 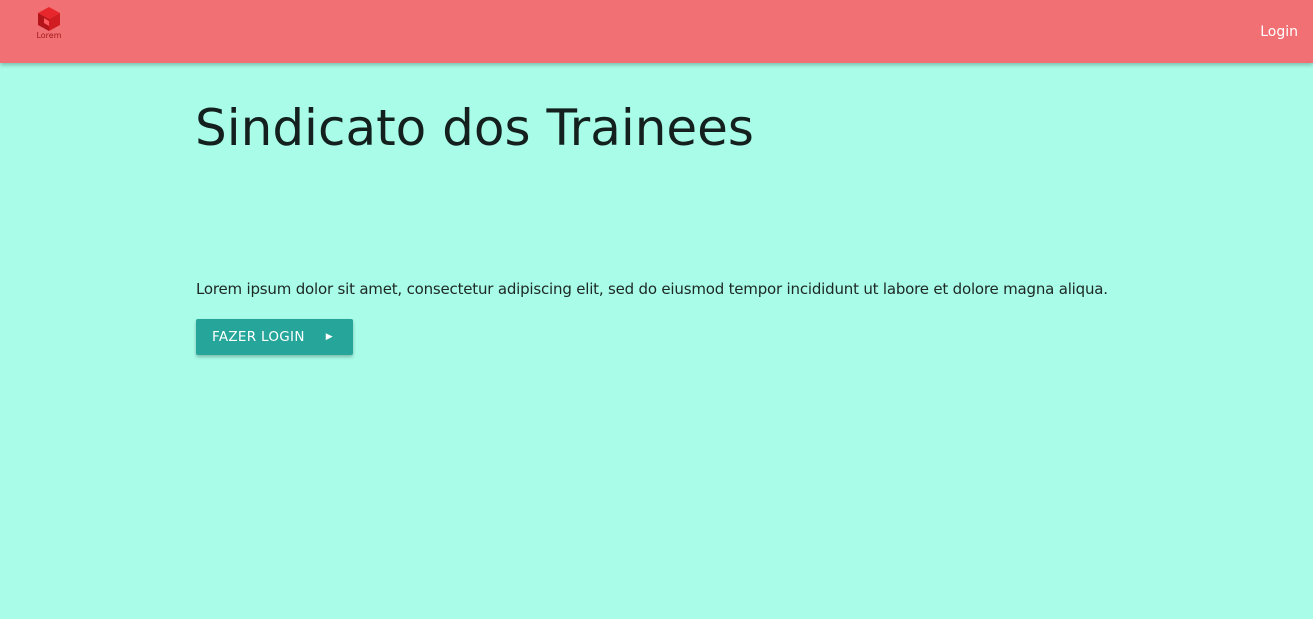 I want to click on arrow-right-icon: ▶, so click(x=329, y=336).